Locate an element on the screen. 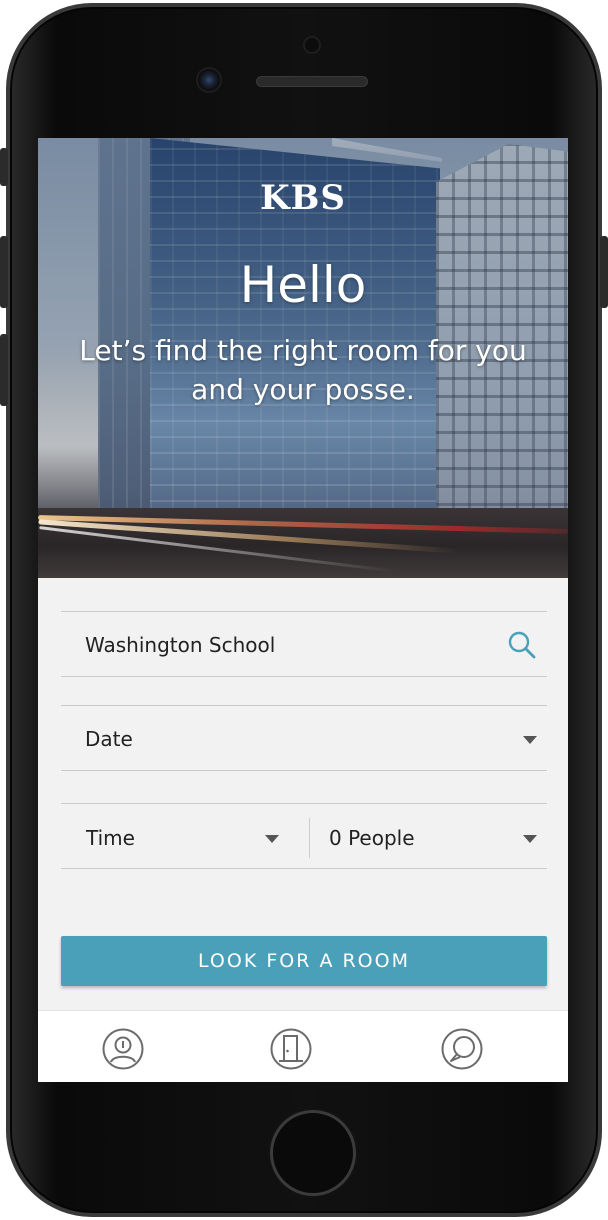 The height and width of the screenshot is (1220, 608). bottom-tab-bar is located at coordinates (303, 1046).